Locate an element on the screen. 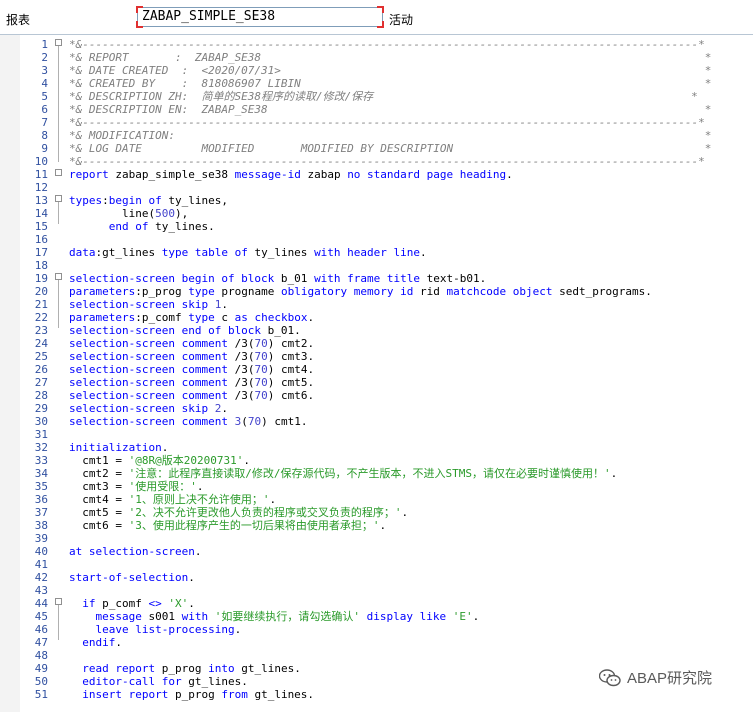  code-token: 70 is located at coordinates (261, 395).